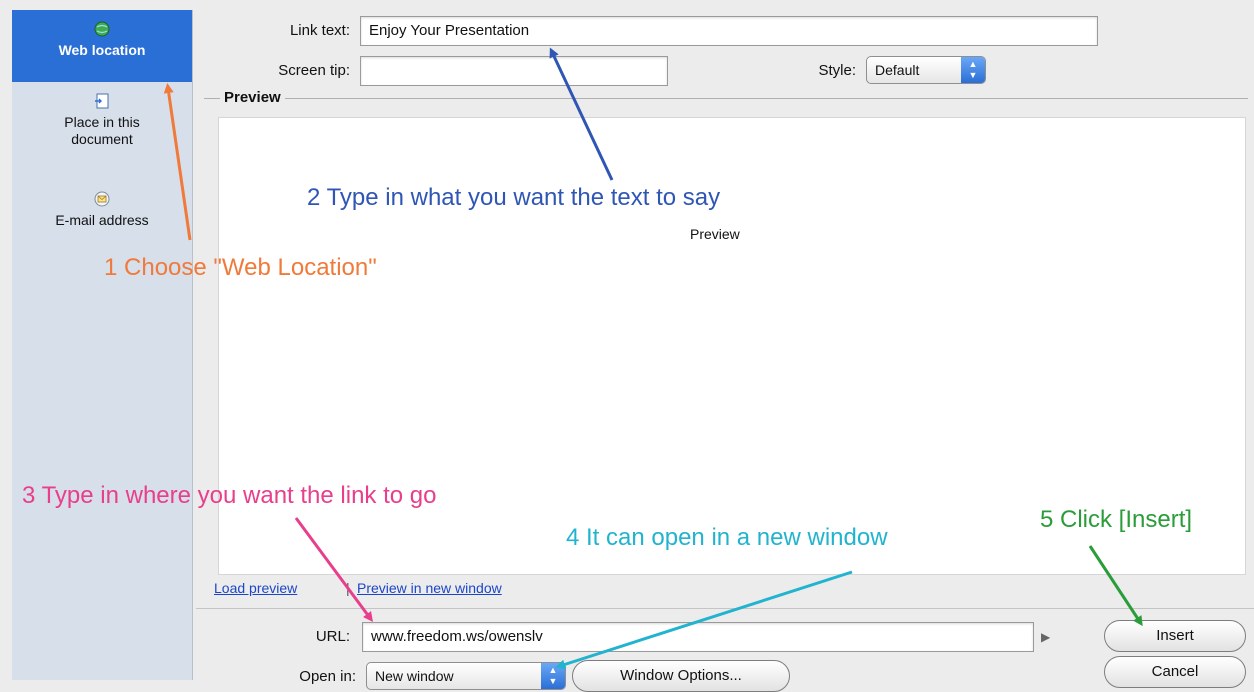  I want to click on play-arrow-icon: ▶, so click(1045, 637).